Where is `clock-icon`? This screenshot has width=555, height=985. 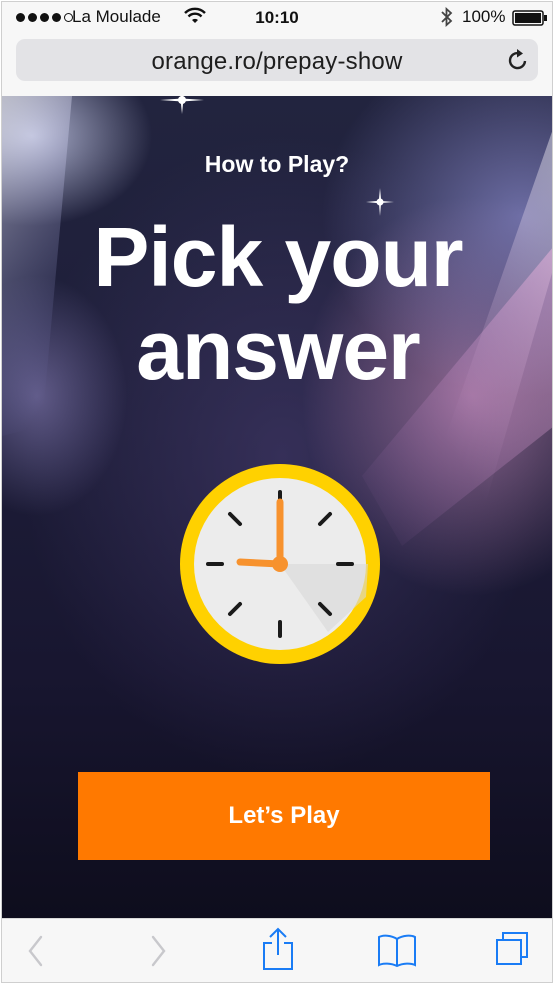
clock-icon is located at coordinates (280, 564).